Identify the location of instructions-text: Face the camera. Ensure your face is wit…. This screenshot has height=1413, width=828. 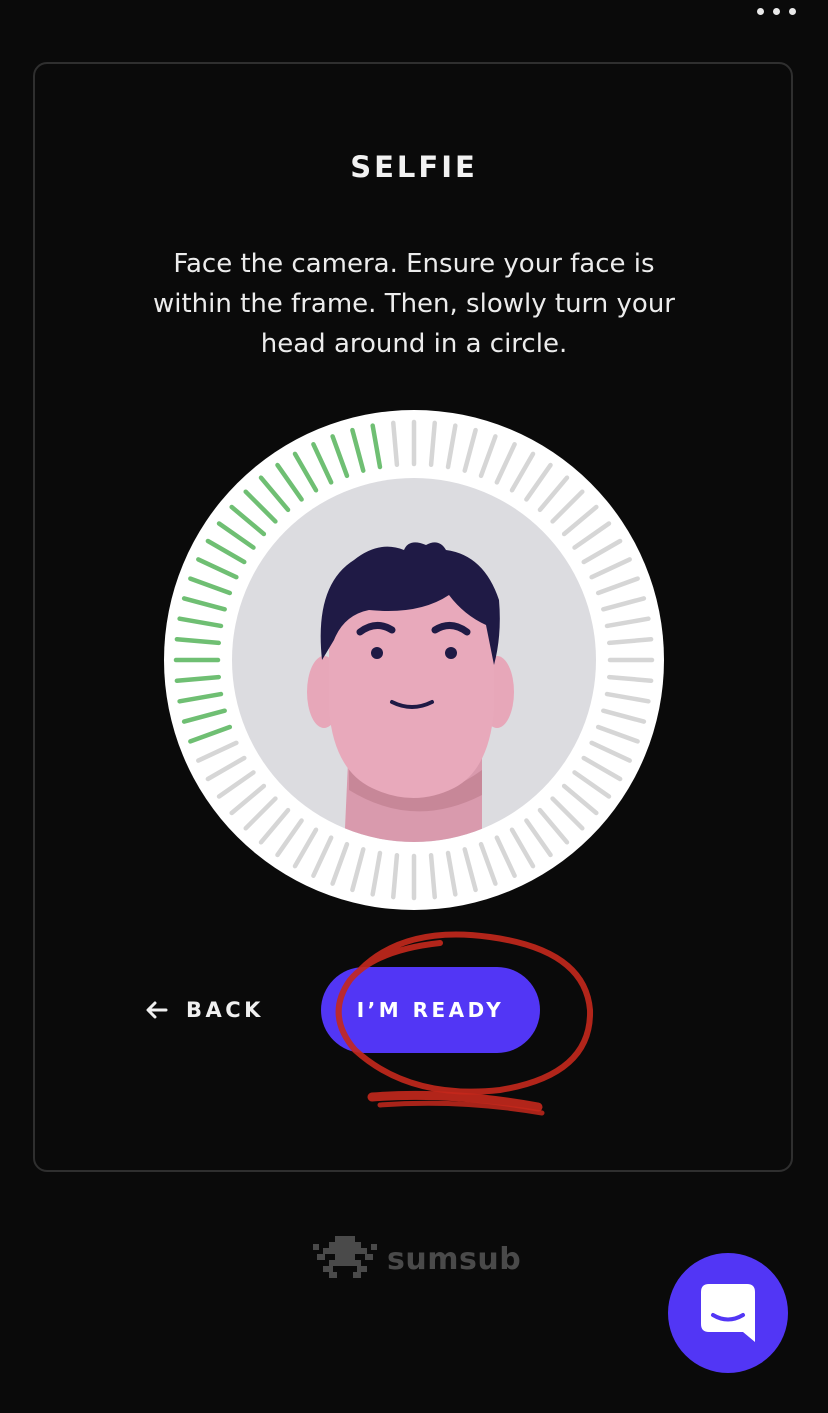
(414, 304).